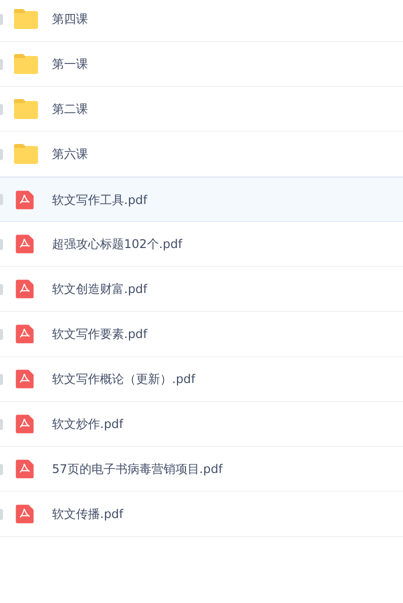 The width and height of the screenshot is (403, 603). I want to click on file-name: 超强攻心标题102个.pdf, so click(117, 244).